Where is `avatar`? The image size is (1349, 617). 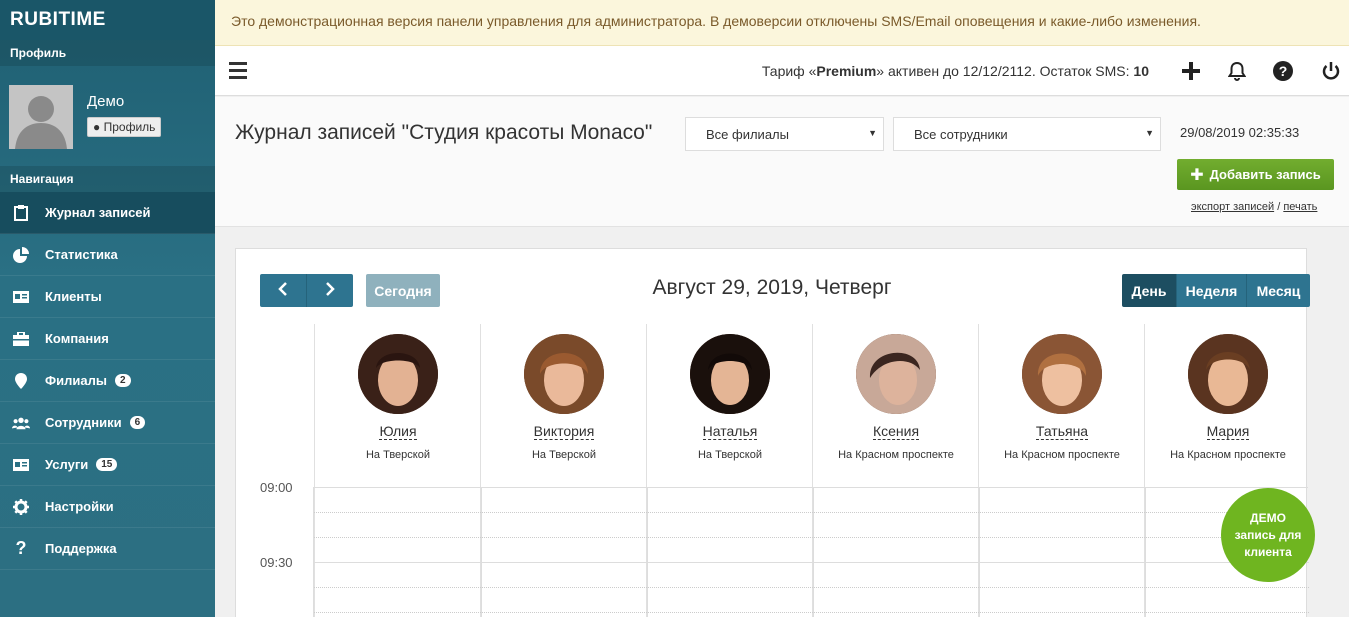
avatar is located at coordinates (41, 117).